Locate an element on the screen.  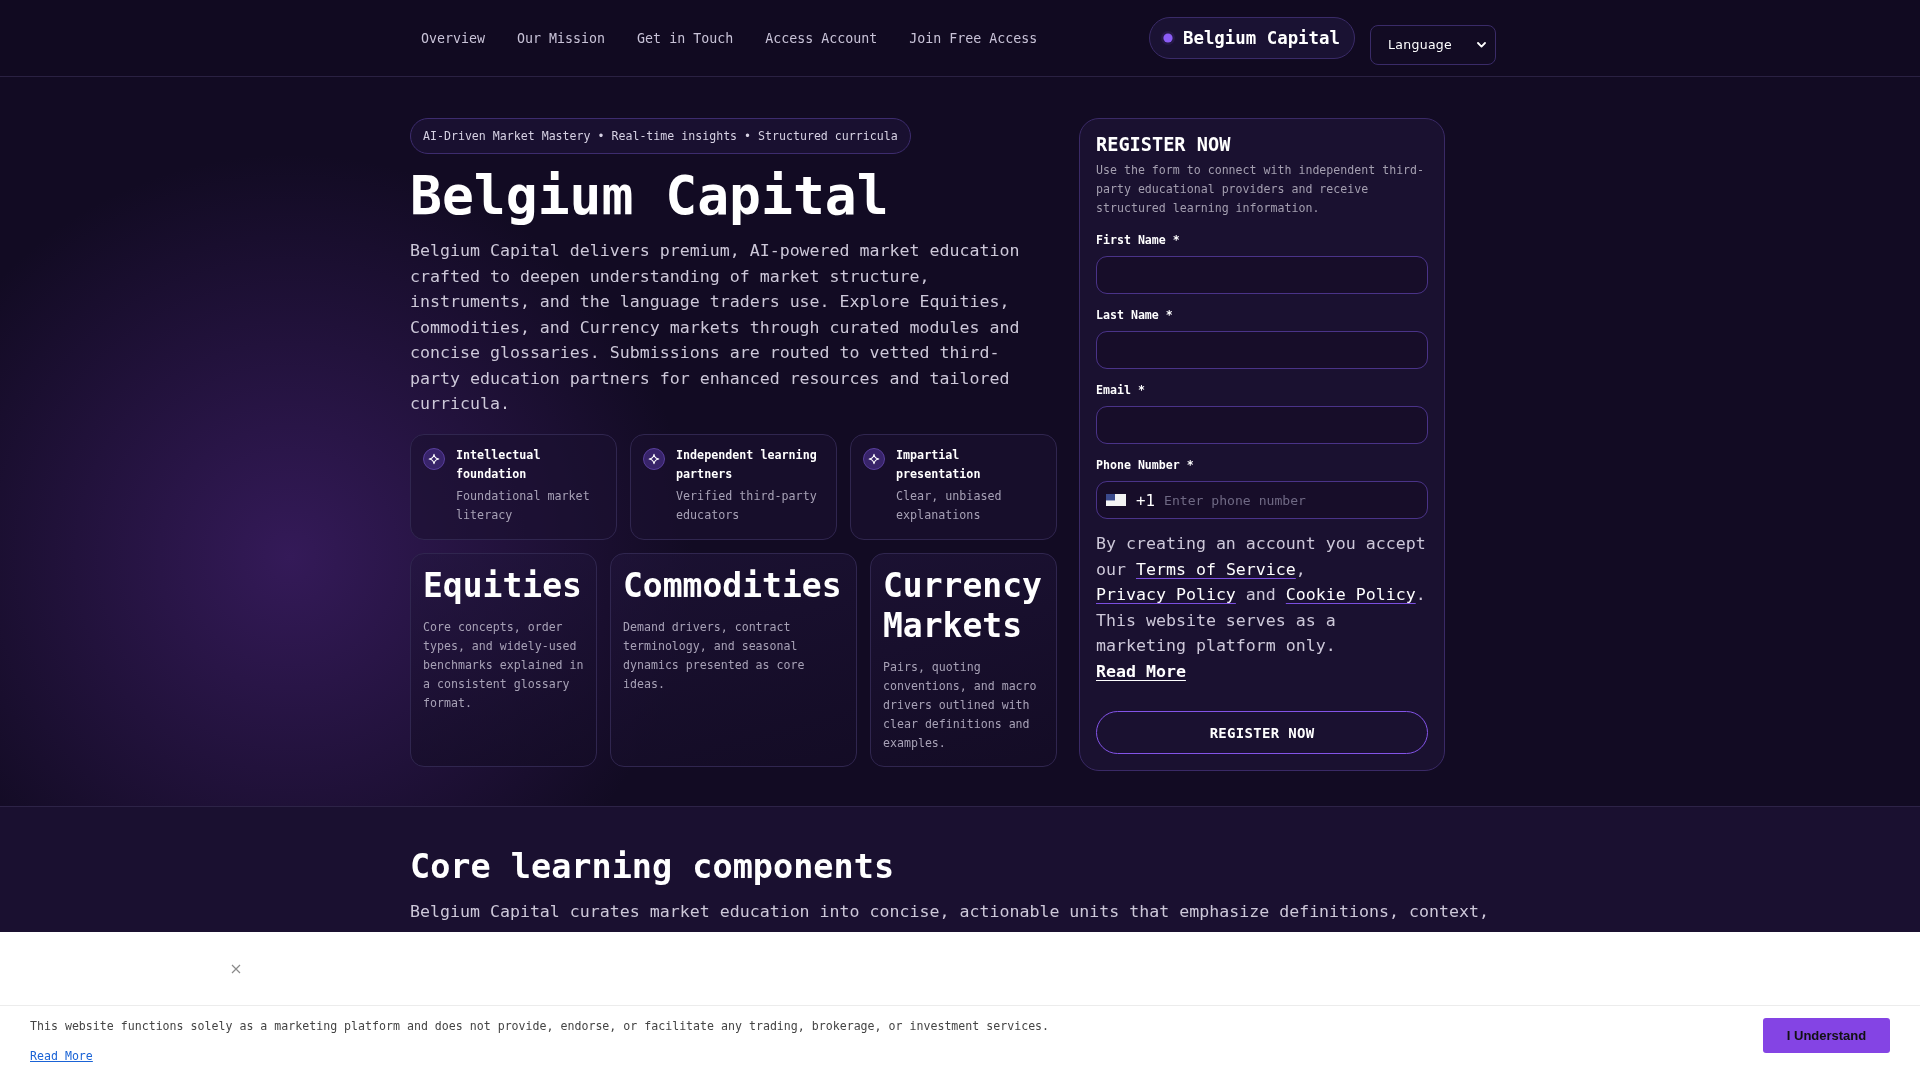
feature-title: Independent learning partners is located at coordinates (747, 464).